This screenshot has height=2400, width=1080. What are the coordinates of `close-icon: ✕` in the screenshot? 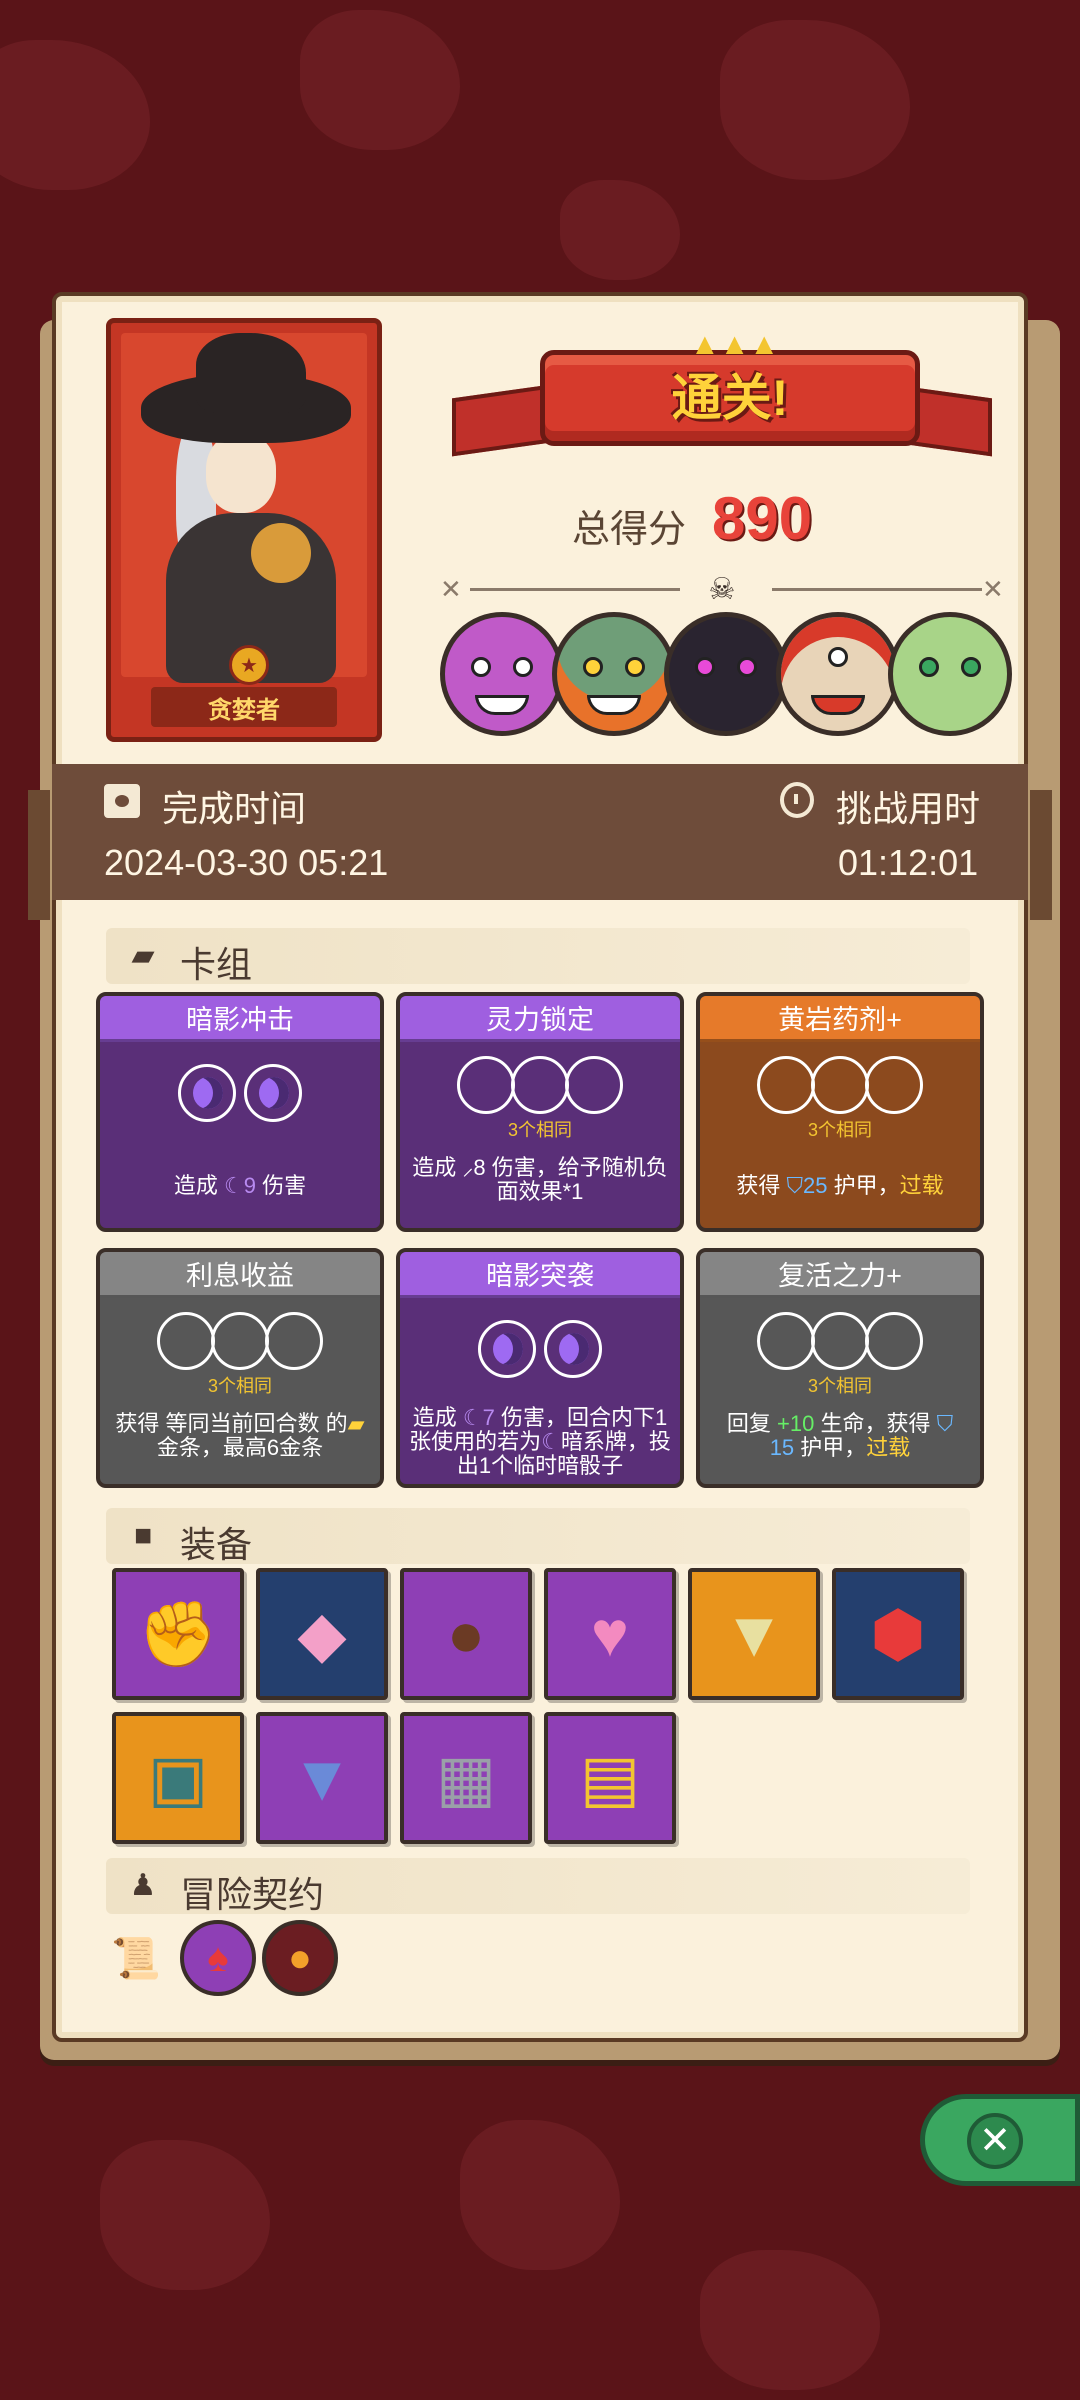 It's located at (995, 2141).